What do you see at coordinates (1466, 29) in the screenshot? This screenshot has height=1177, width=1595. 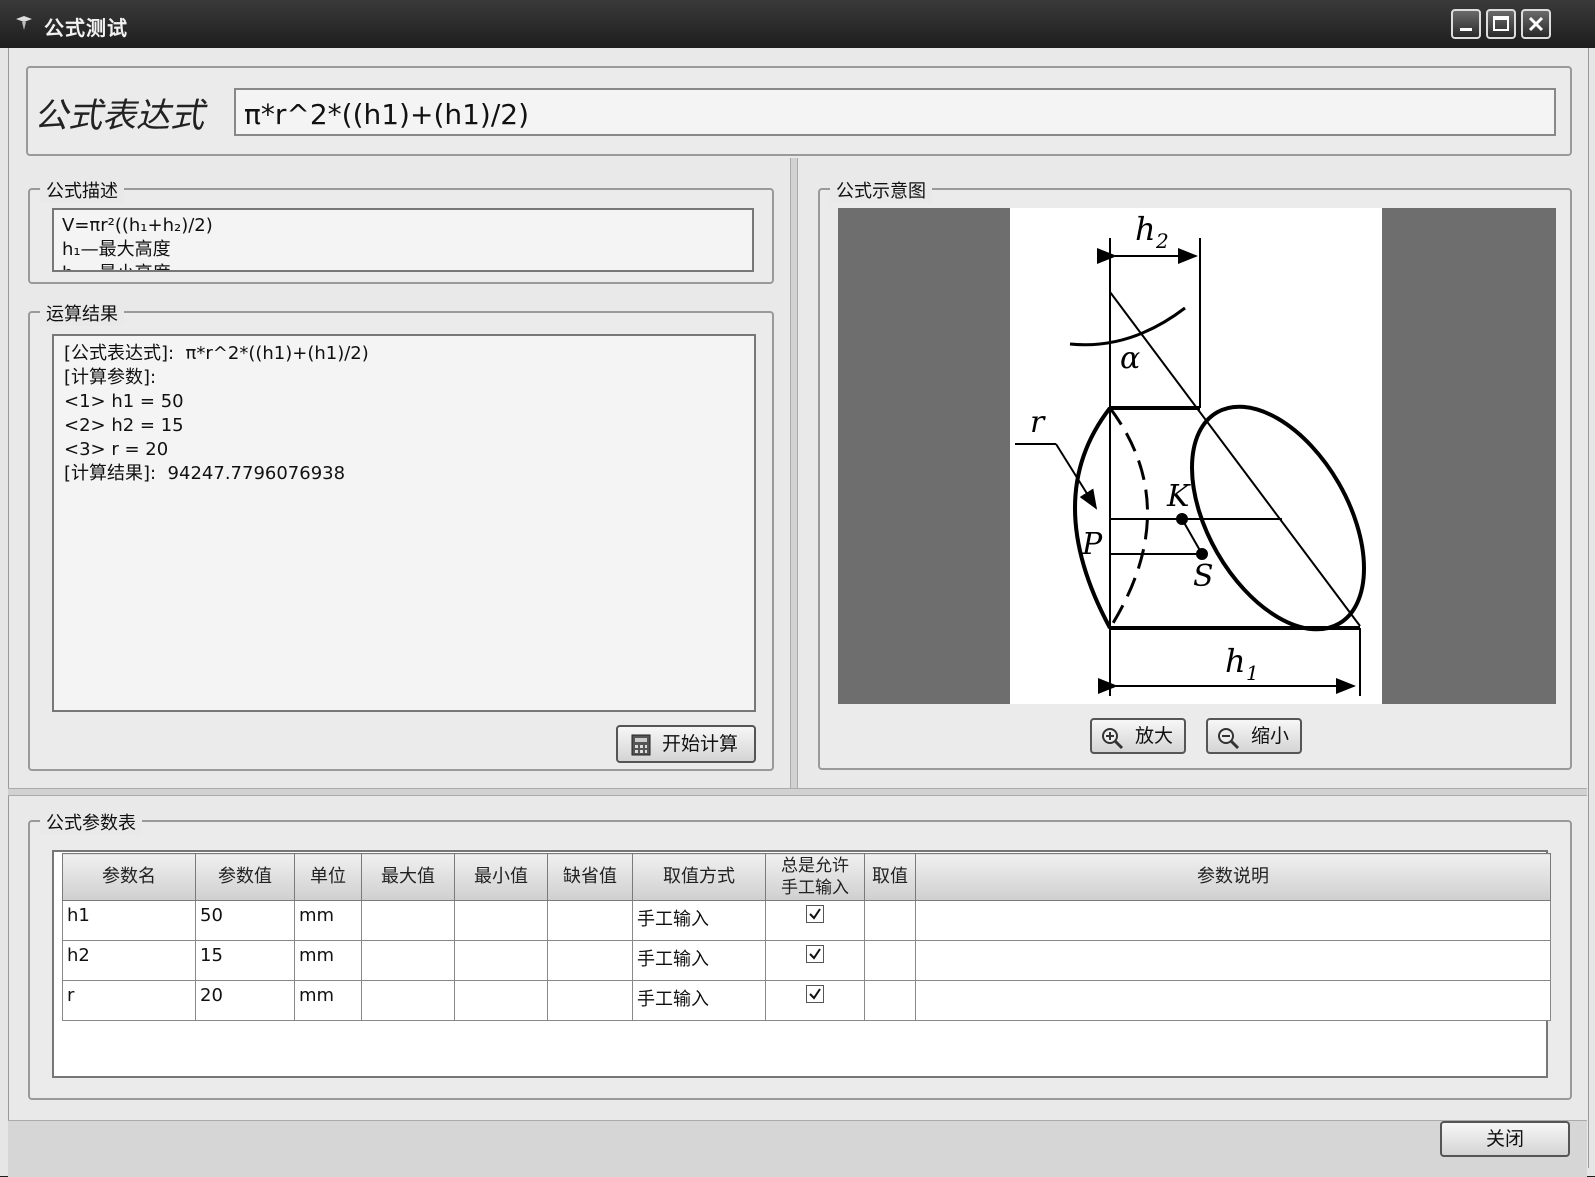 I see `minimize-icon` at bounding box center [1466, 29].